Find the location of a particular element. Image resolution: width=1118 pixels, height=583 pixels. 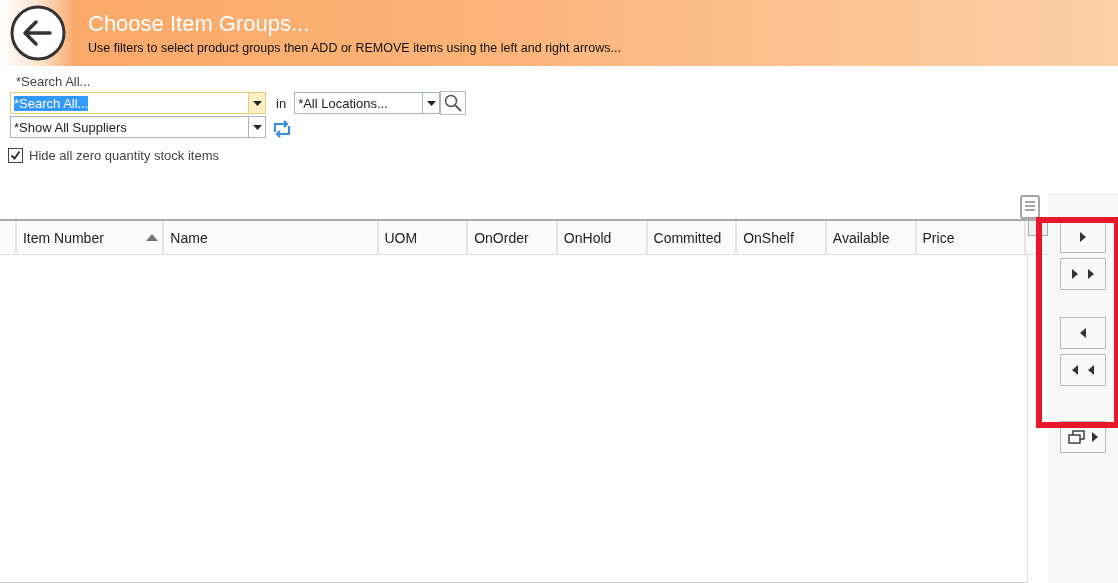

left-arrow-icon is located at coordinates (1083, 333).